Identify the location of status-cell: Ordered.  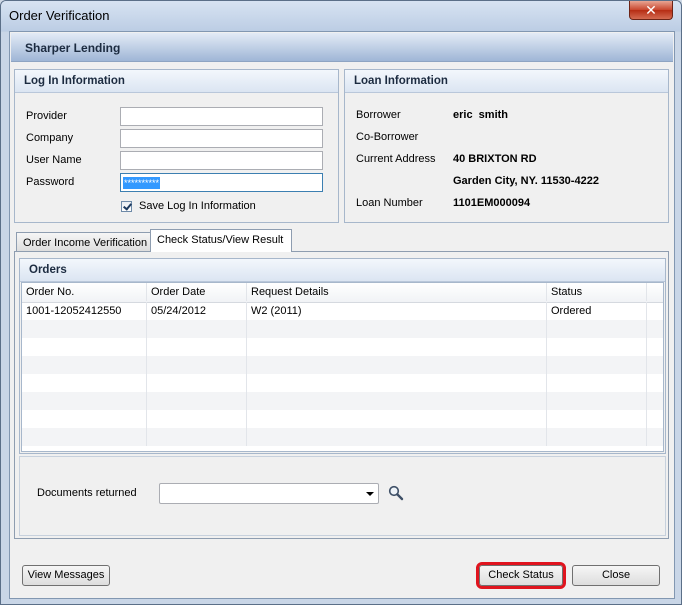
(597, 311).